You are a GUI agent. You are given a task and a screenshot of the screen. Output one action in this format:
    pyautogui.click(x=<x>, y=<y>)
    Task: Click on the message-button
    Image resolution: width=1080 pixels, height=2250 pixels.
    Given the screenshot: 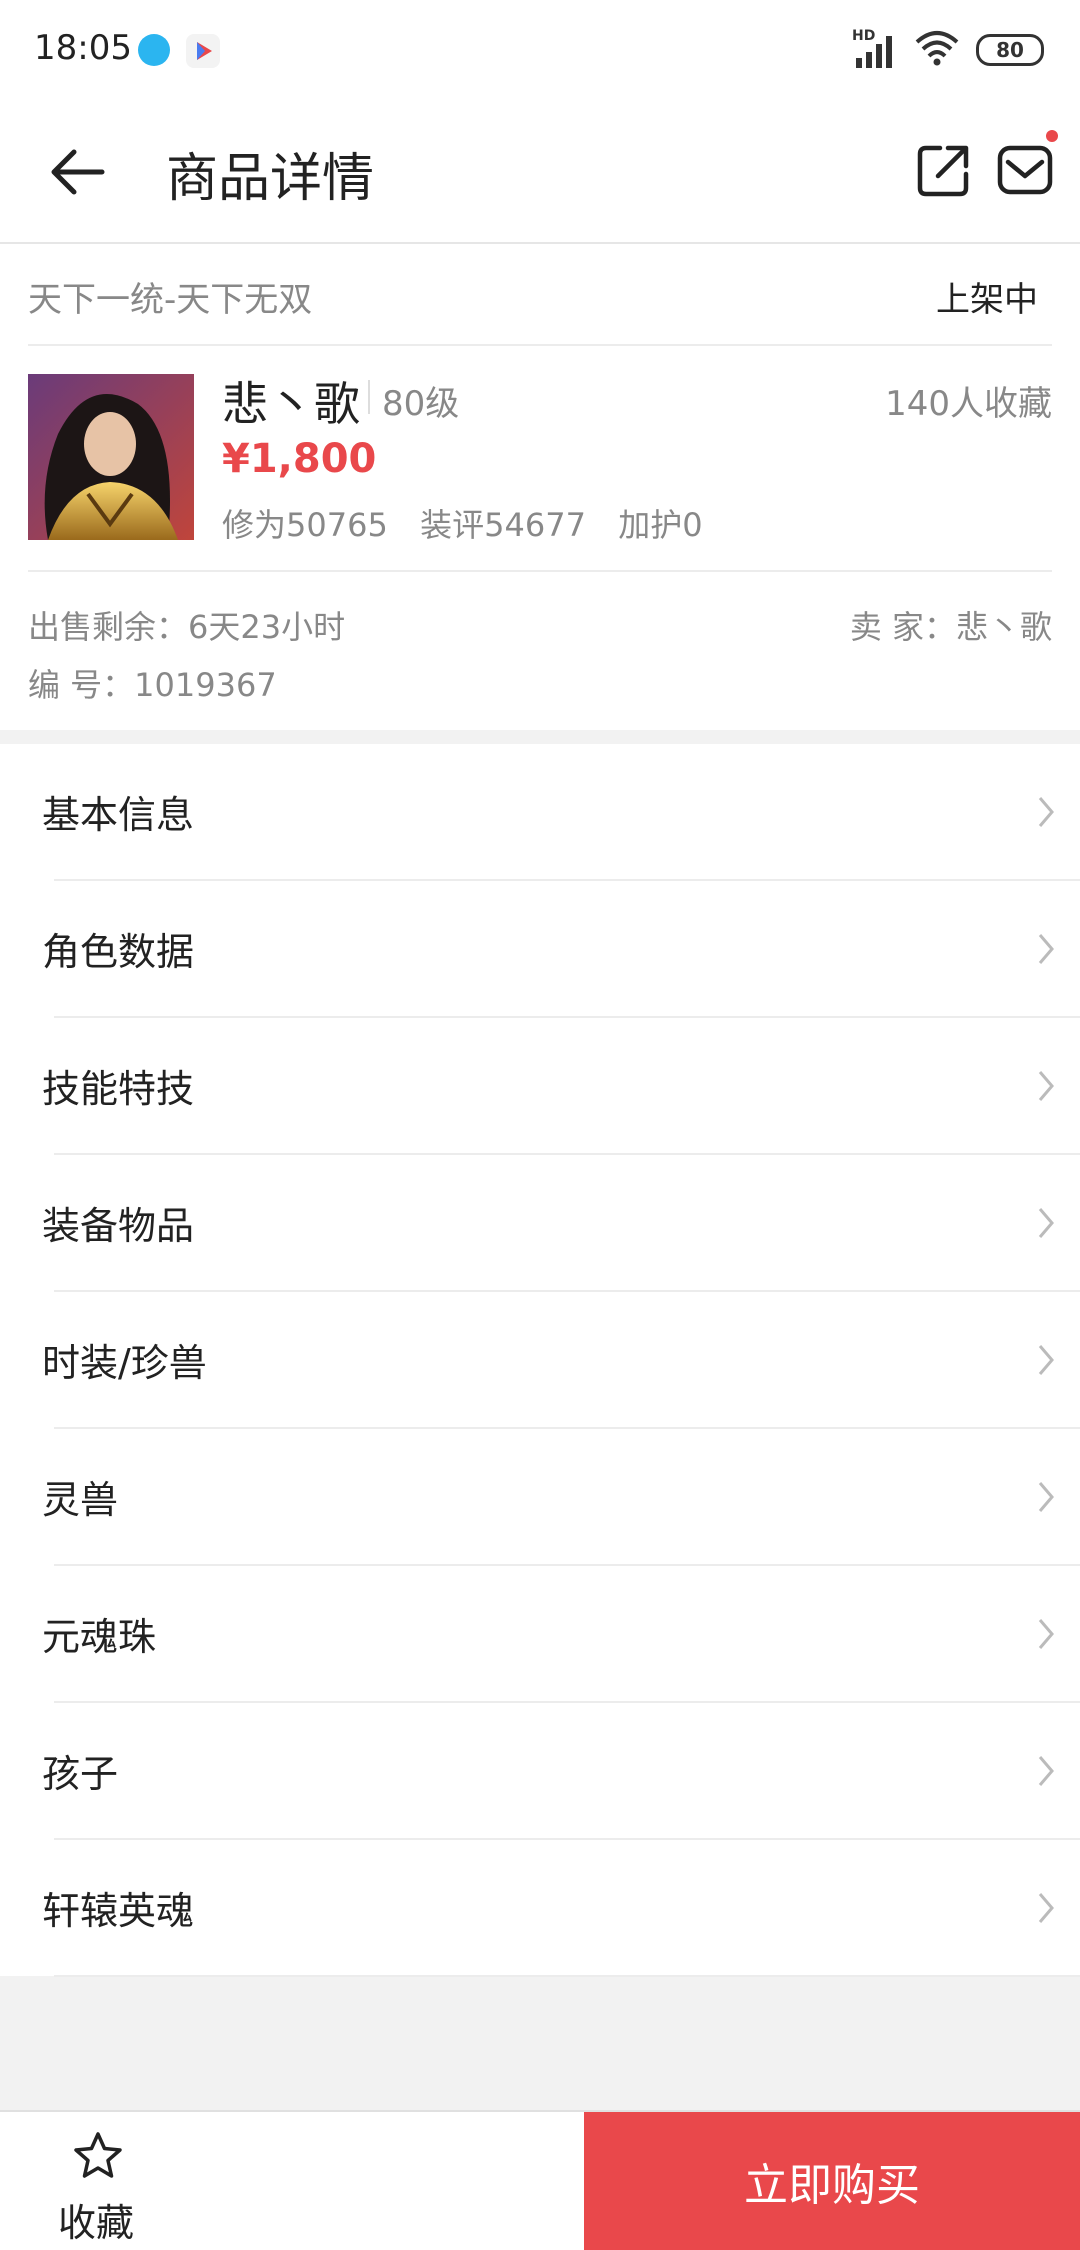 What is the action you would take?
    pyautogui.click(x=1027, y=171)
    